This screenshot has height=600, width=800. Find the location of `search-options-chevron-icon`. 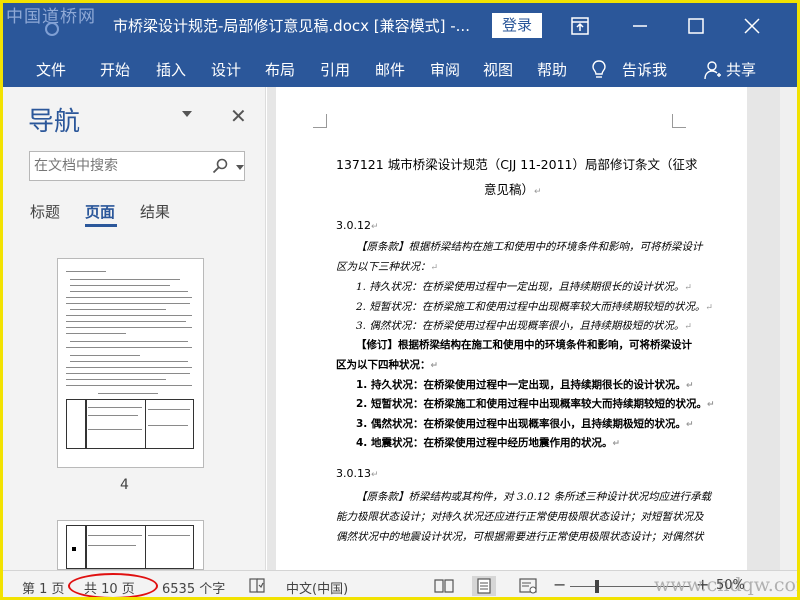

search-options-chevron-icon is located at coordinates (240, 167).